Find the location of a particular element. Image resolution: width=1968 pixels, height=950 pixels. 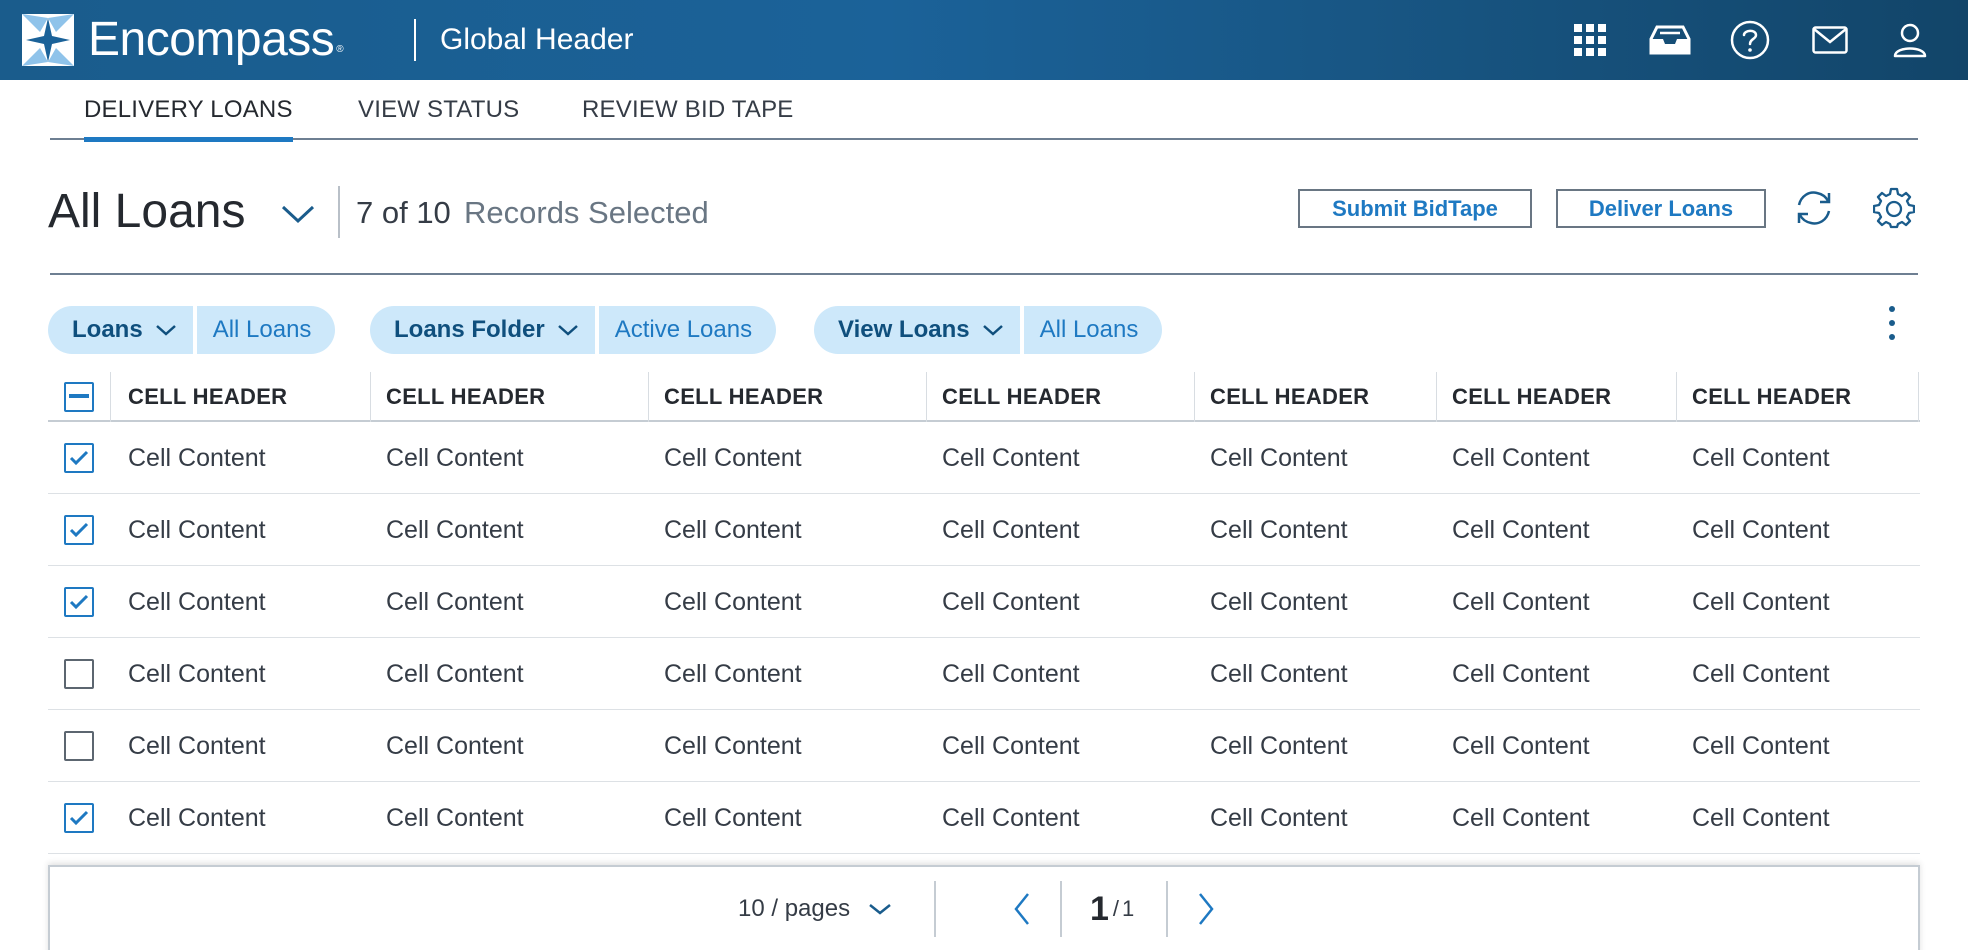

filter-pill-loans: Loans All Loans is located at coordinates (192, 330).